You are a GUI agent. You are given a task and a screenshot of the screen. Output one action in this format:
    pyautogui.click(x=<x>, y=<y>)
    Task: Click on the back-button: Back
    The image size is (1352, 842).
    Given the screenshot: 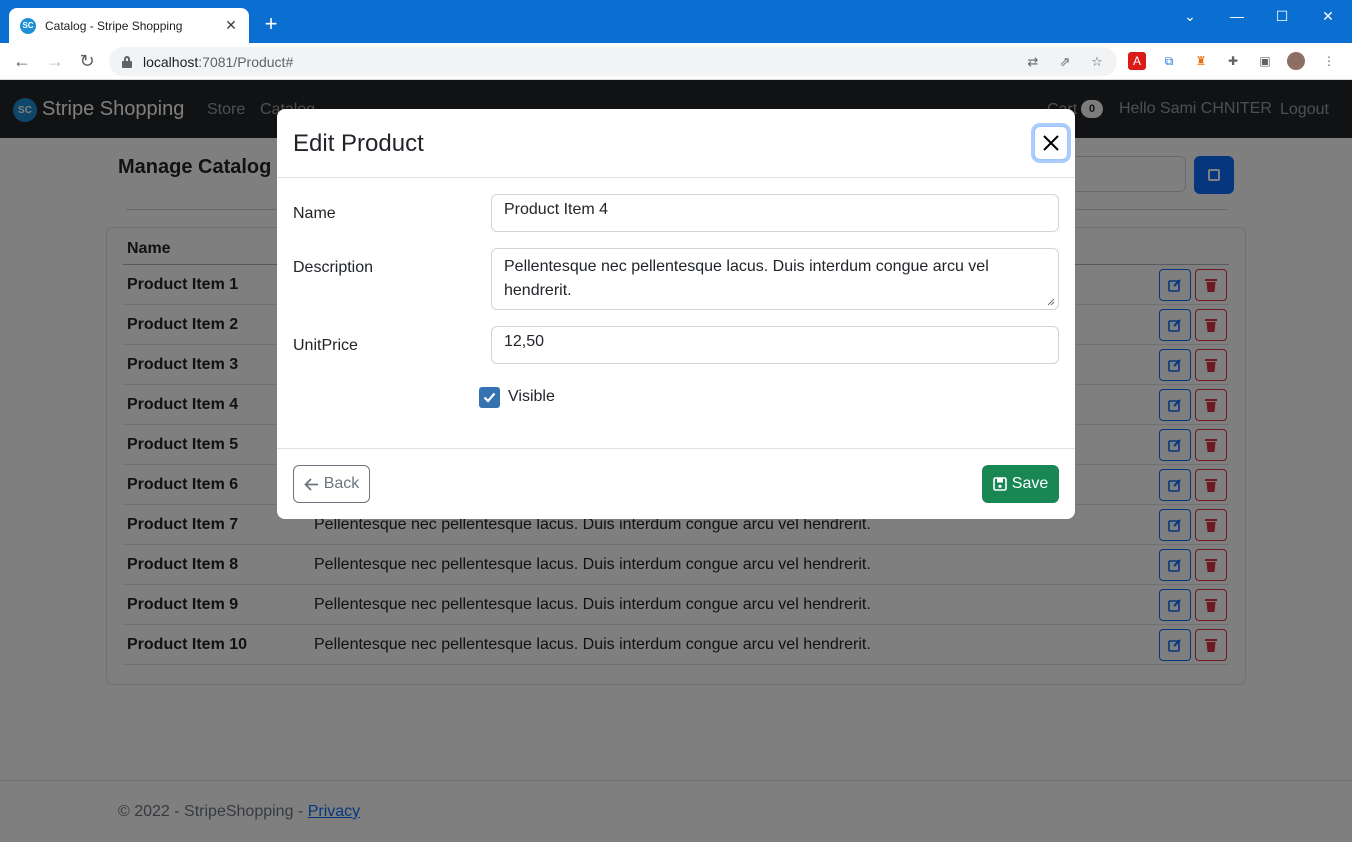 What is the action you would take?
    pyautogui.click(x=331, y=484)
    